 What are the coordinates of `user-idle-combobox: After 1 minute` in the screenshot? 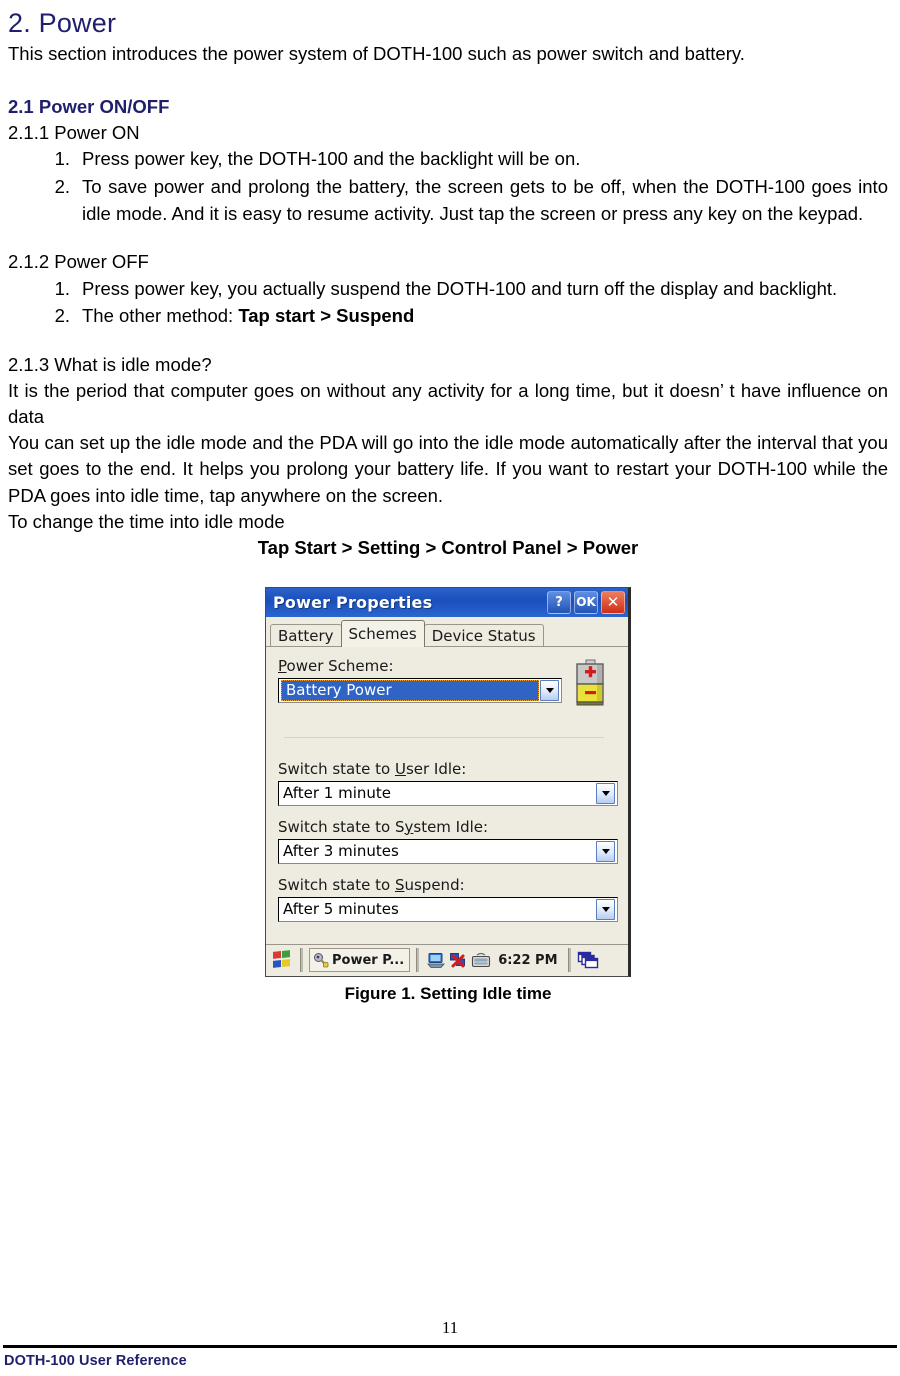 It's located at (448, 793).